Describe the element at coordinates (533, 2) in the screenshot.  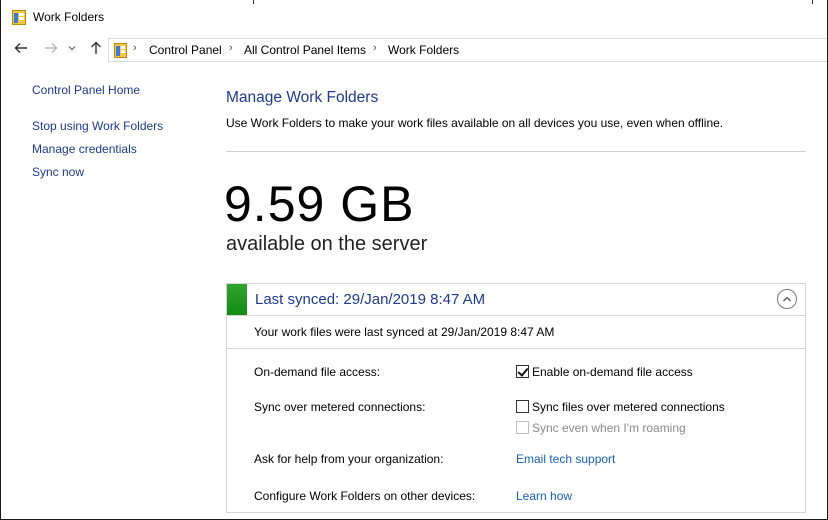
I see `background-window-edge` at that location.